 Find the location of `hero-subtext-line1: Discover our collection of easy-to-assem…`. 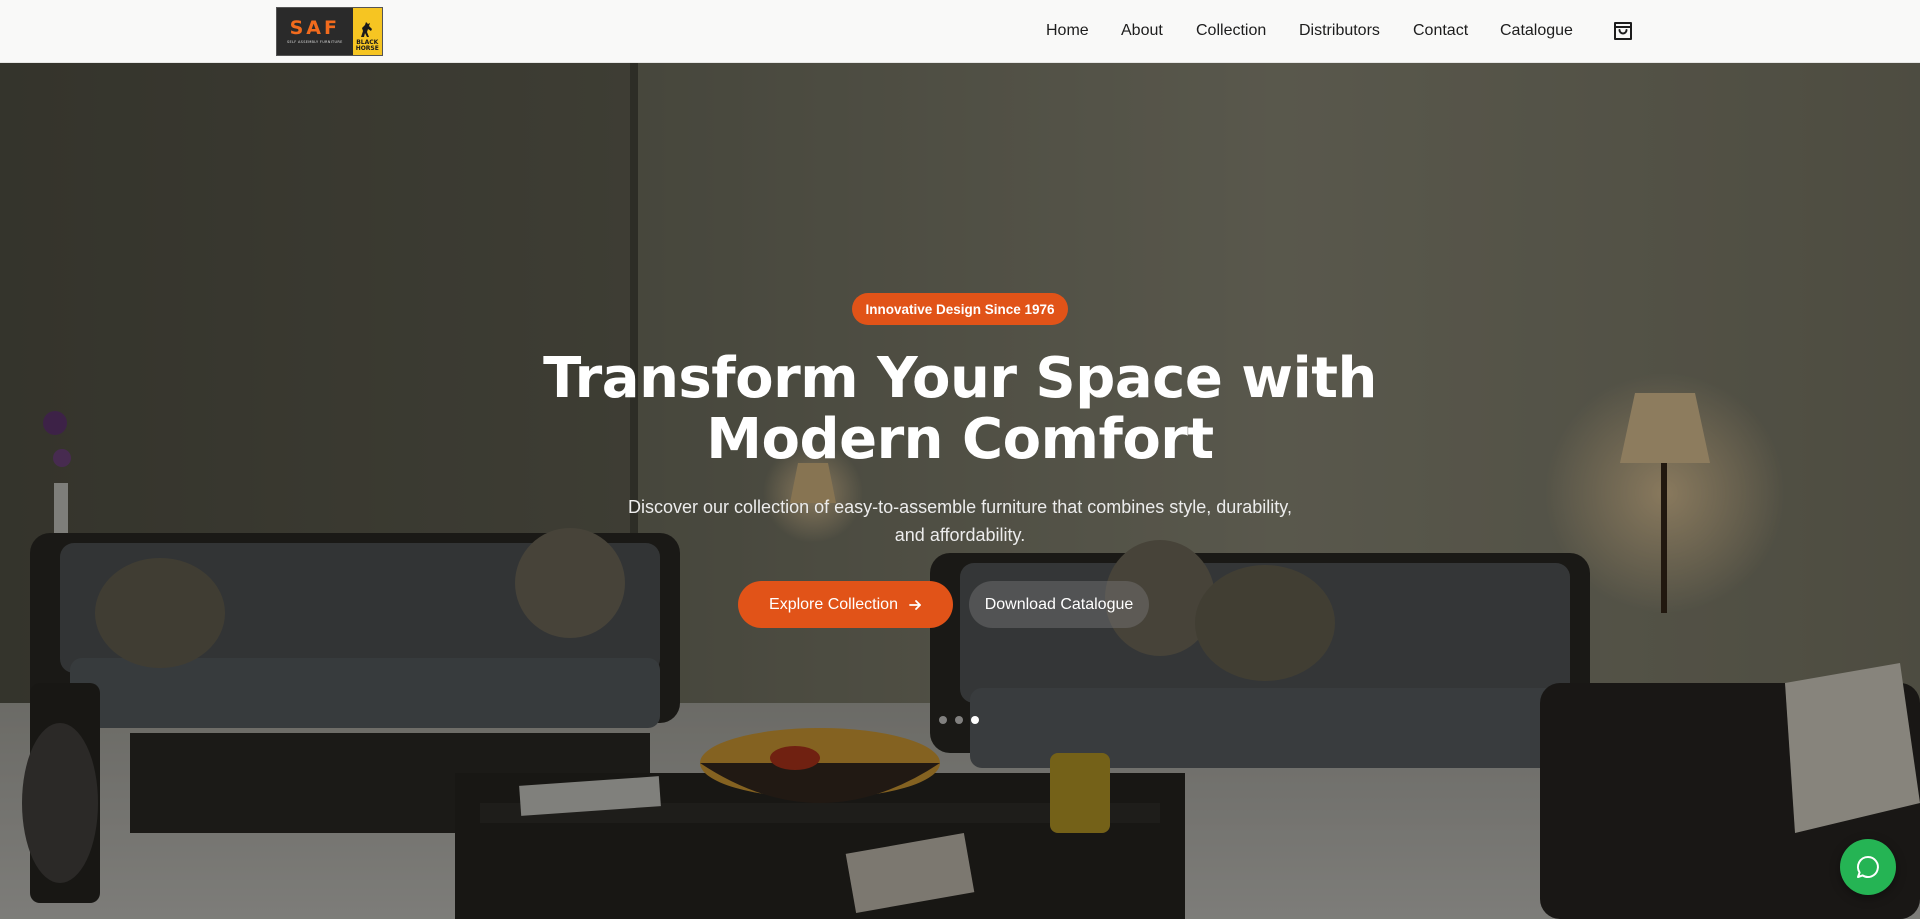

hero-subtext-line1: Discover our collection of easy-to-assem… is located at coordinates (960, 507).